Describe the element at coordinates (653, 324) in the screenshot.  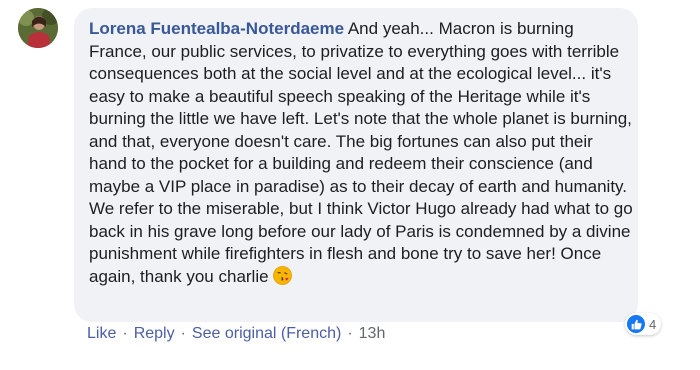
I see `reaction-count-value: 4` at that location.